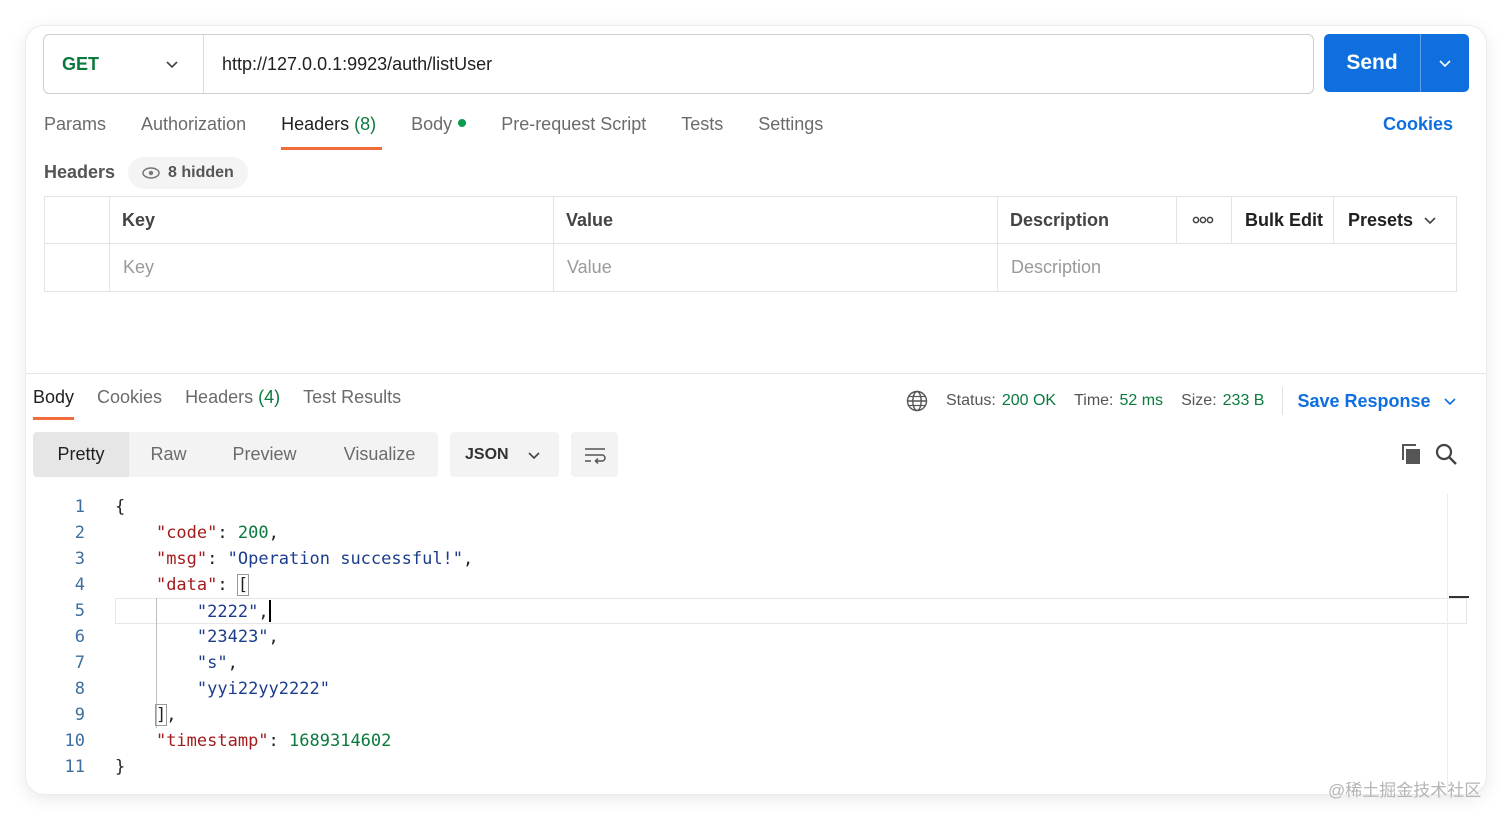 The width and height of the screenshot is (1512, 820). Describe the element at coordinates (79, 637) in the screenshot. I see `line-number: 6` at that location.